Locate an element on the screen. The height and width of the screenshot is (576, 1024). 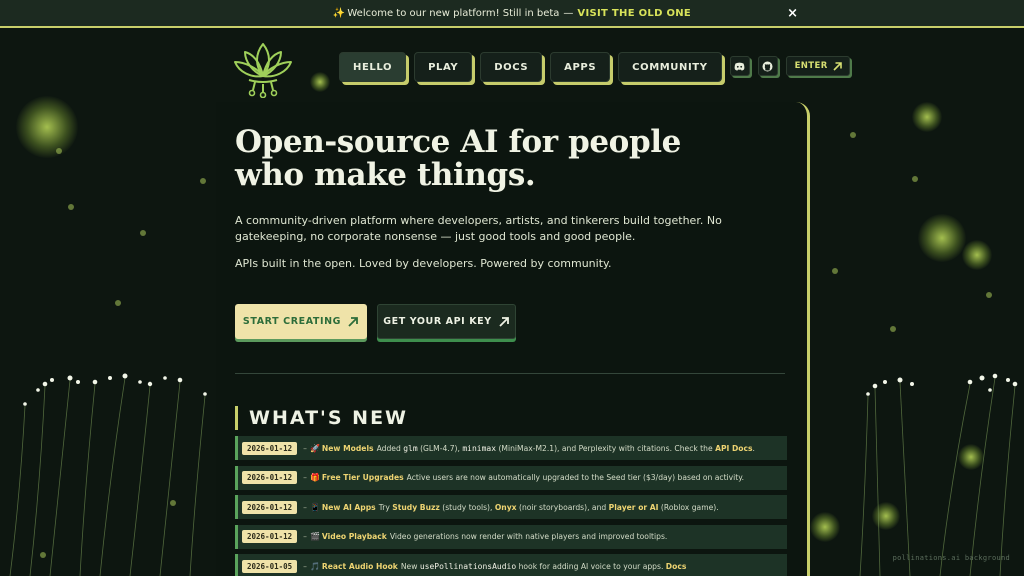
background-credit: pollinations.ai background is located at coordinates (951, 558).